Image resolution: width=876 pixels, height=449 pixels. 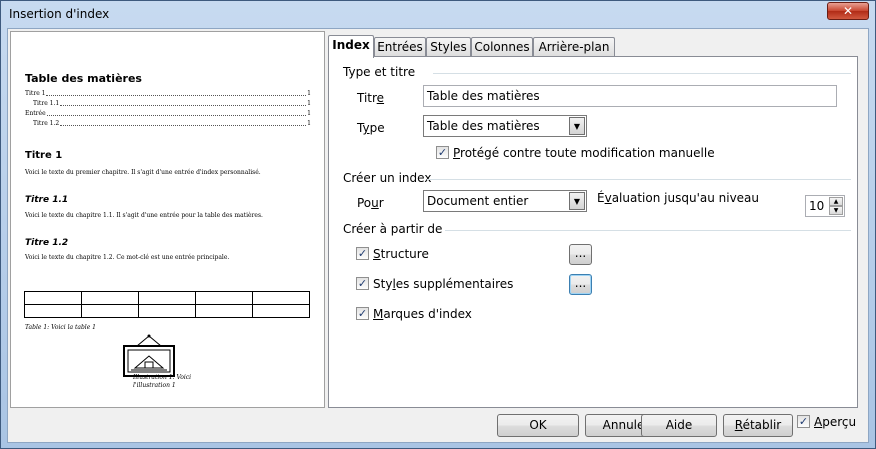 I want to click on section-creer-index: Créer un index, so click(x=387, y=178).